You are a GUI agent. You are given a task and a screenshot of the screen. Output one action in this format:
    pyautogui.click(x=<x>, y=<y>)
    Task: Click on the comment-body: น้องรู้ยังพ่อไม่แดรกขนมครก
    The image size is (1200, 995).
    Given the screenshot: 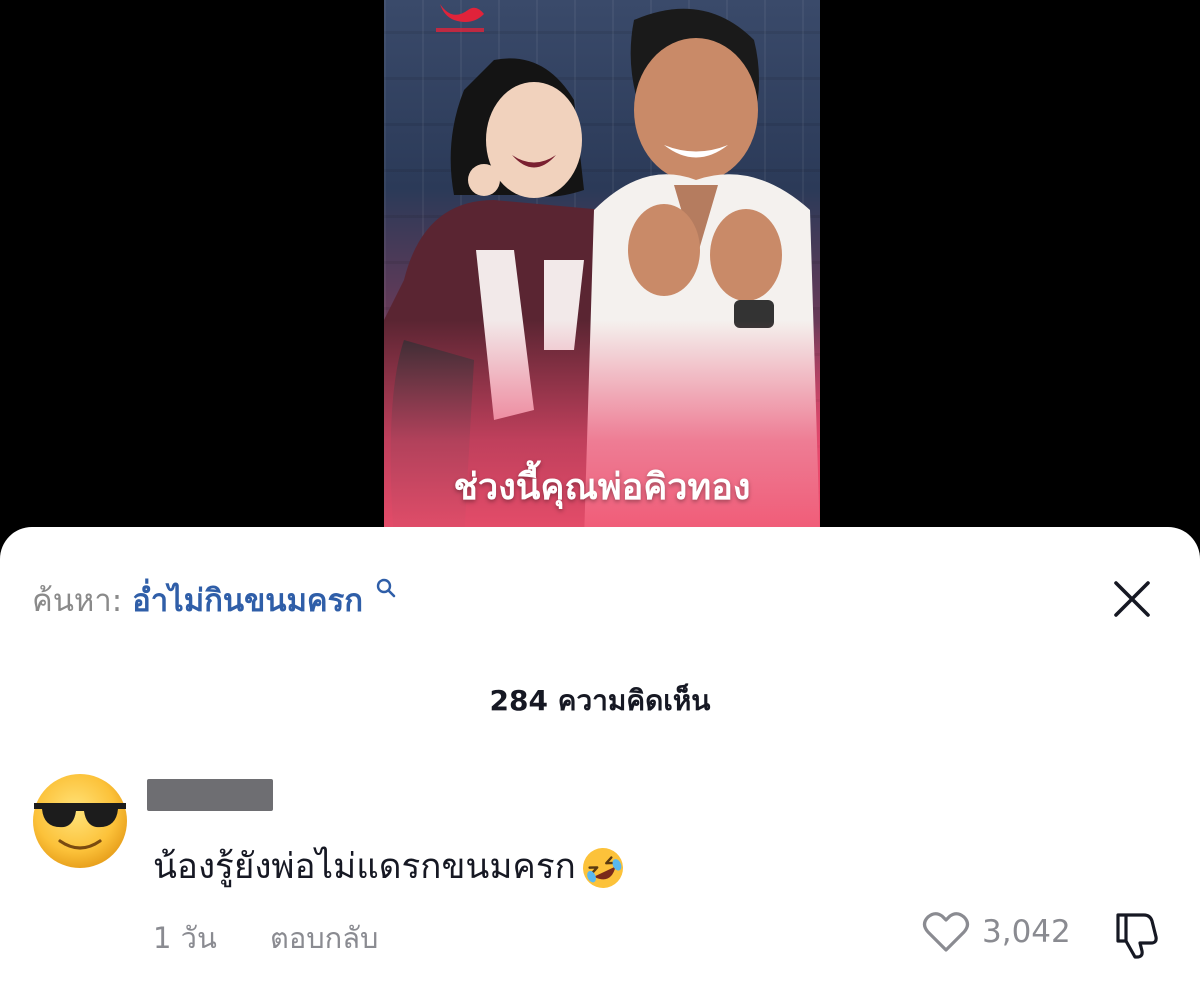 What is the action you would take?
    pyautogui.click(x=389, y=866)
    